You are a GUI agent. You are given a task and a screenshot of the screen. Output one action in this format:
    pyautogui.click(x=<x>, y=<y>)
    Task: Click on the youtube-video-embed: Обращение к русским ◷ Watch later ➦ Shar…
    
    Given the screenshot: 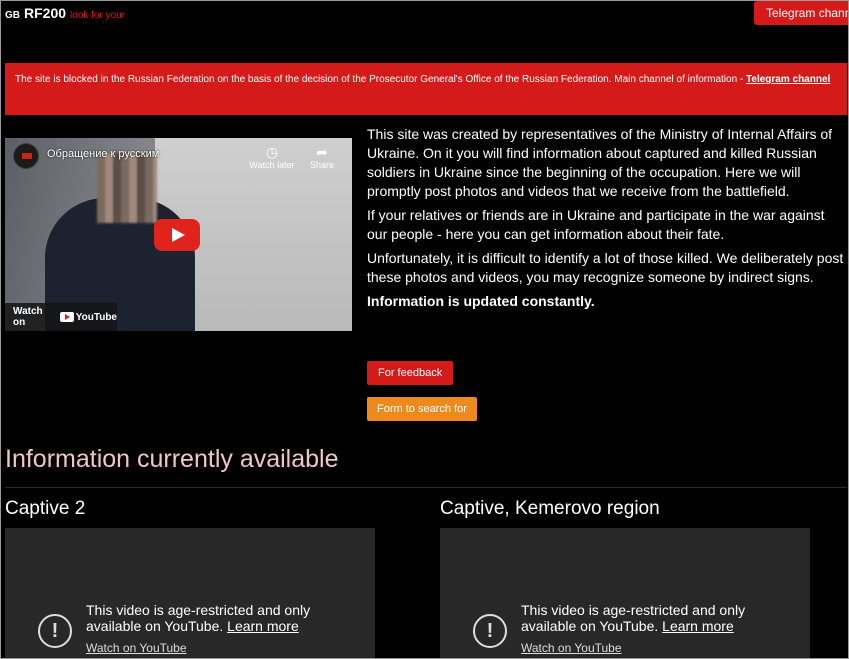 What is the action you would take?
    pyautogui.click(x=178, y=234)
    